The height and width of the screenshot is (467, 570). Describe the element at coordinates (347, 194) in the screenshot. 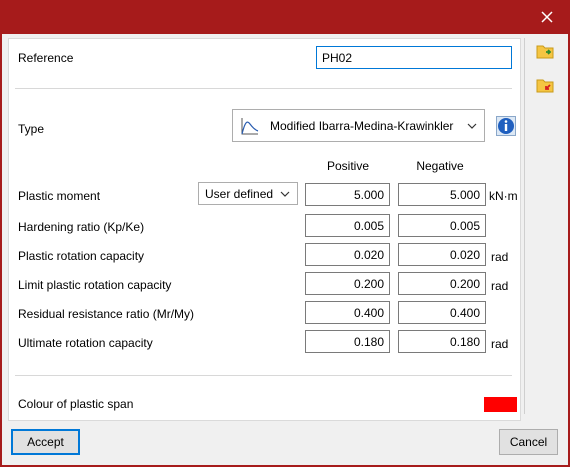

I see `plastic-moment-positive-input: 5.000` at that location.